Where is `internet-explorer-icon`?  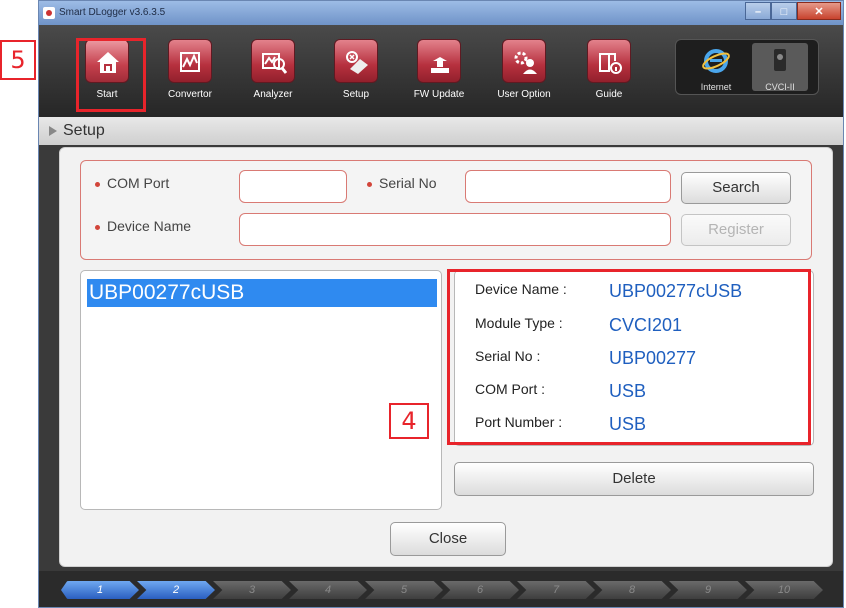
internet-explorer-icon is located at coordinates (716, 61).